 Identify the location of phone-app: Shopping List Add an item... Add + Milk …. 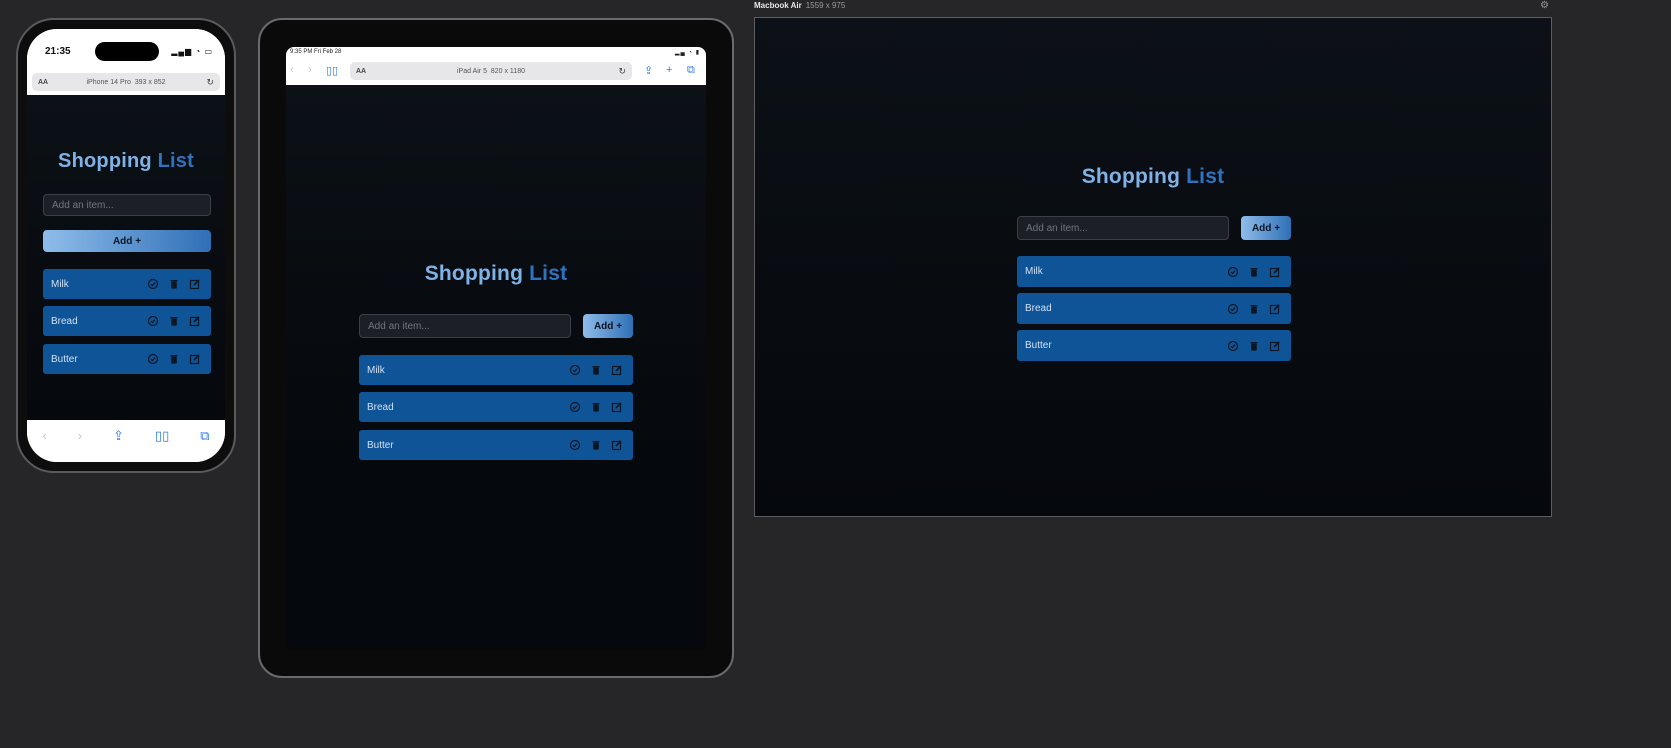
(126, 257).